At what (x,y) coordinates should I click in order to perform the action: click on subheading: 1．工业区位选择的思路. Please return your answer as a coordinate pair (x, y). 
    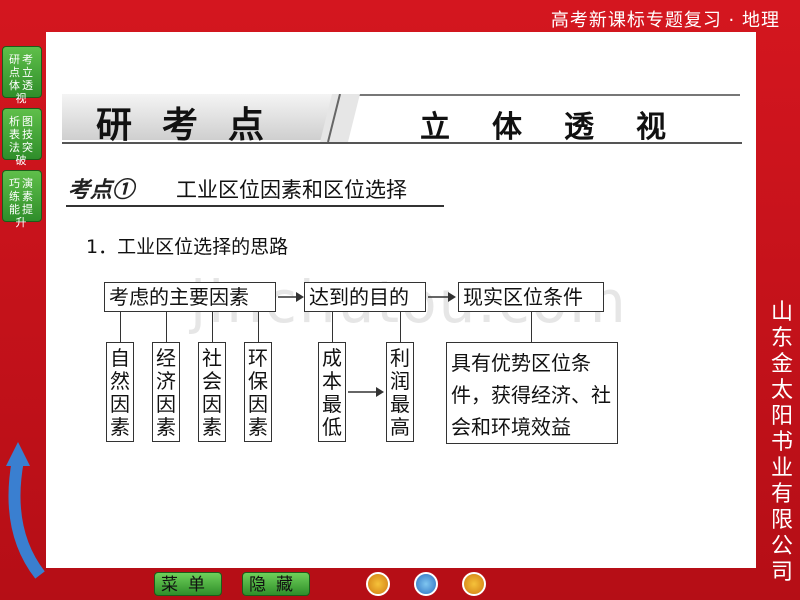
    Looking at the image, I should click on (187, 247).